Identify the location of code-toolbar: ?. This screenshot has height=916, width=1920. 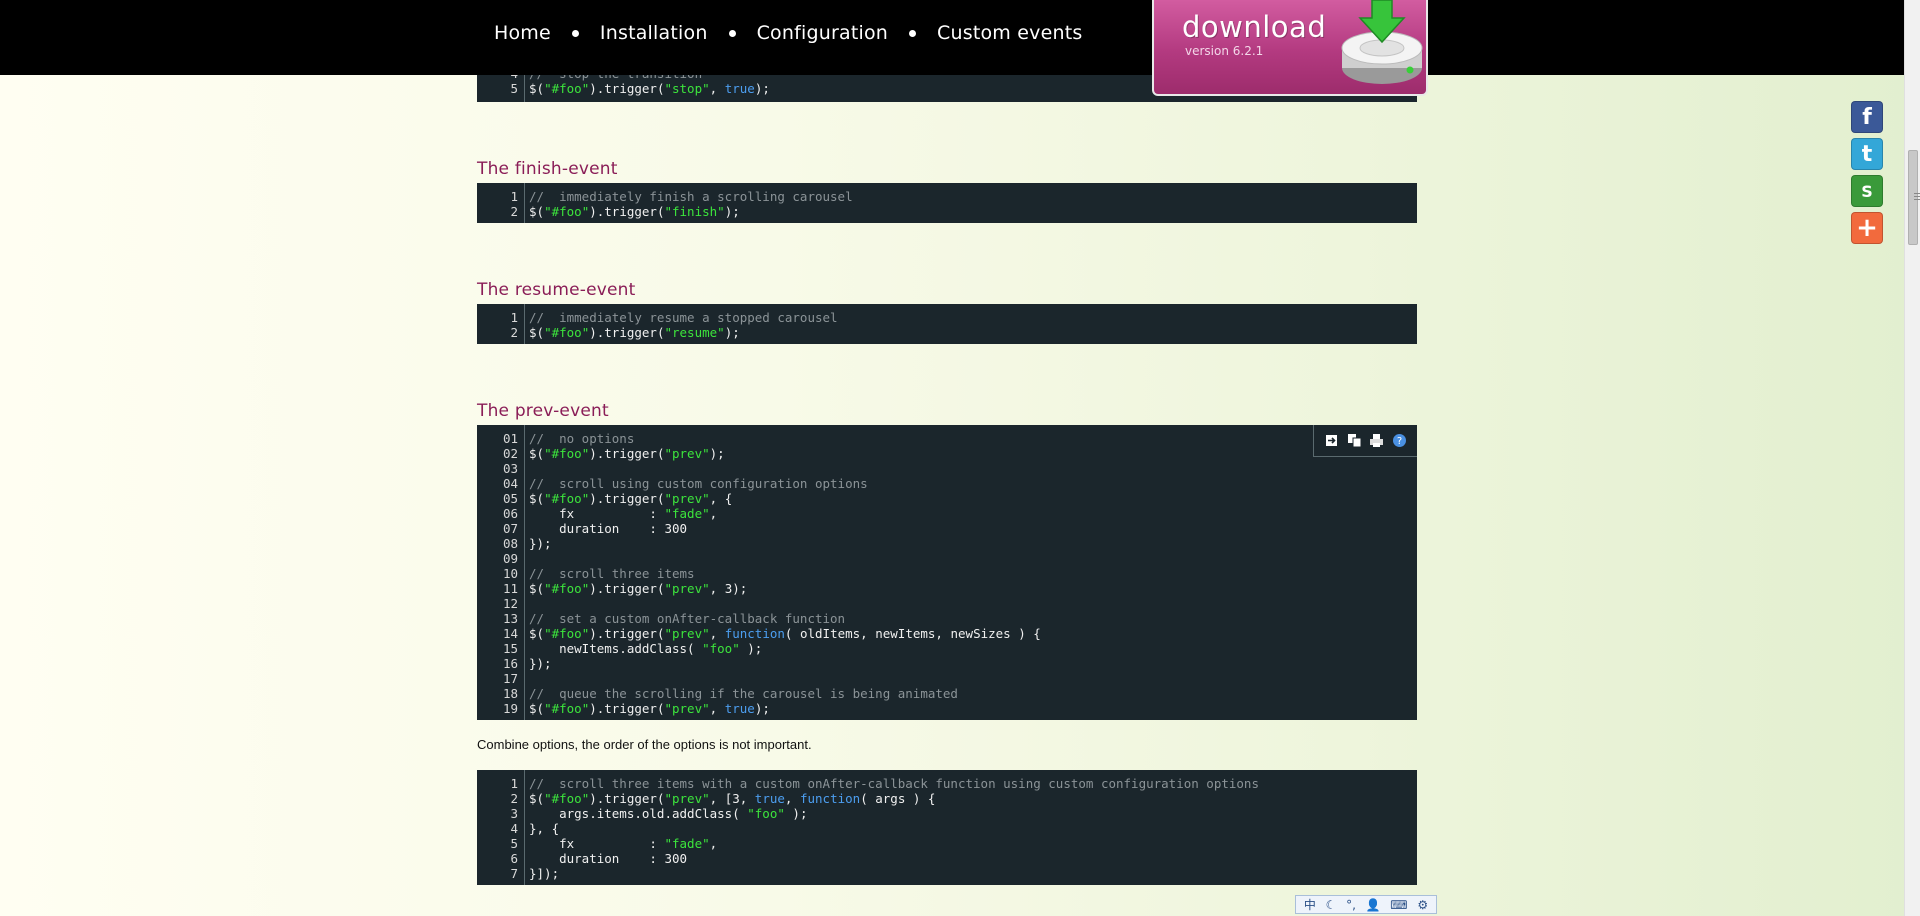
(1365, 441).